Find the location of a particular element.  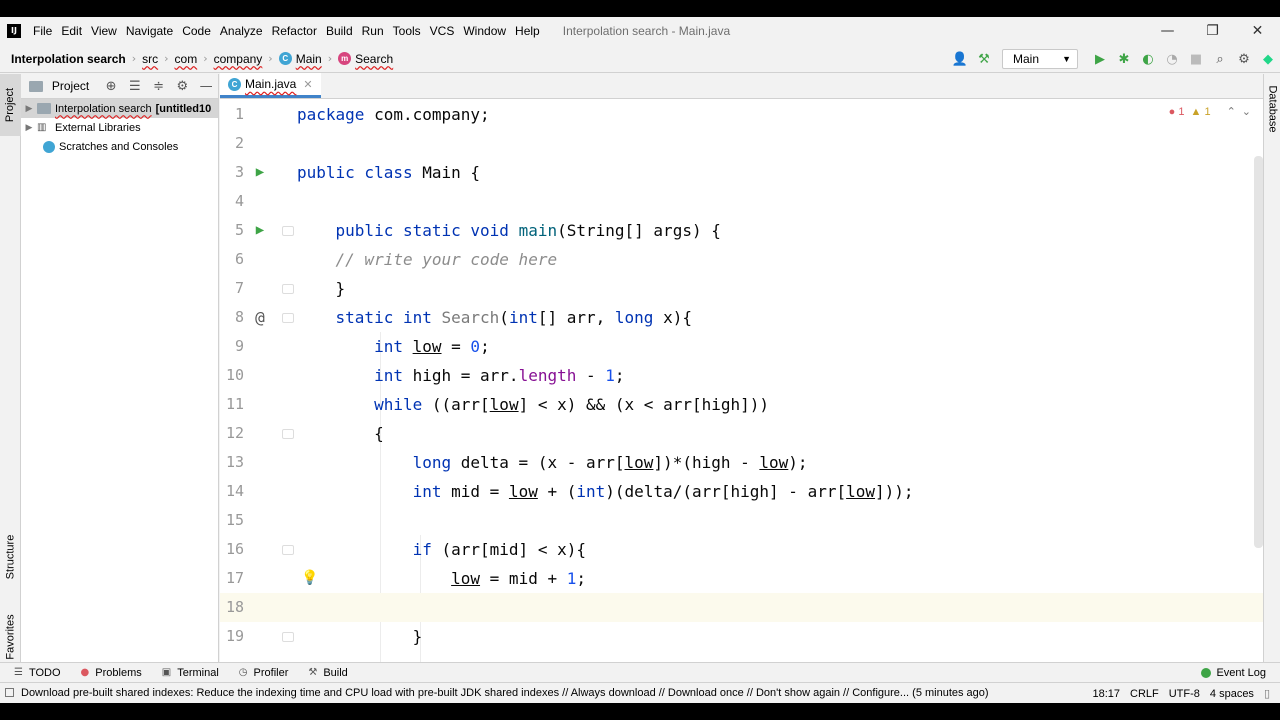

tree-item-project: ▶ Interpolation search [untitled10 is located at coordinates (119, 108).